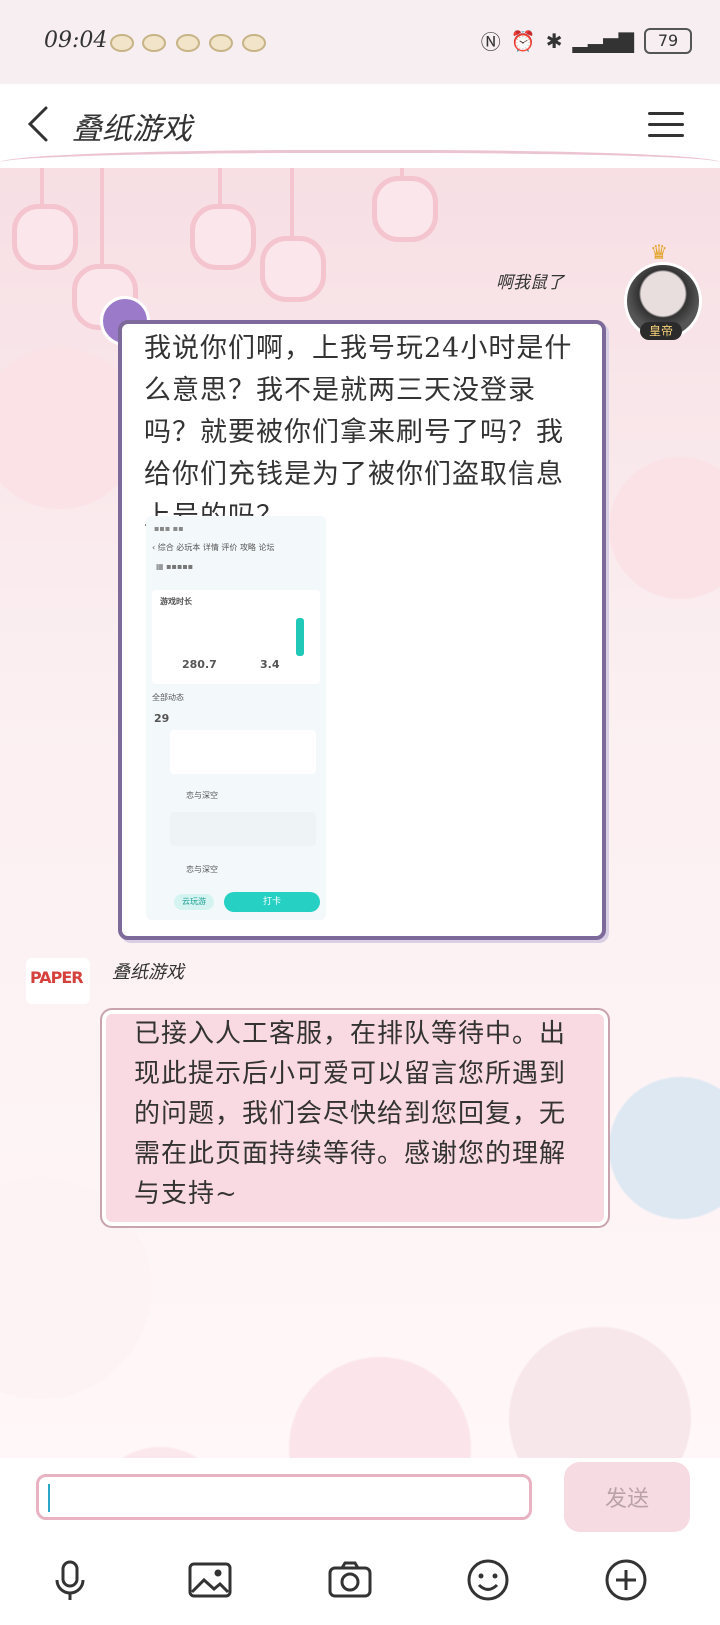 The width and height of the screenshot is (720, 1625). Describe the element at coordinates (350, 1580) in the screenshot. I see `camera-icon` at that location.